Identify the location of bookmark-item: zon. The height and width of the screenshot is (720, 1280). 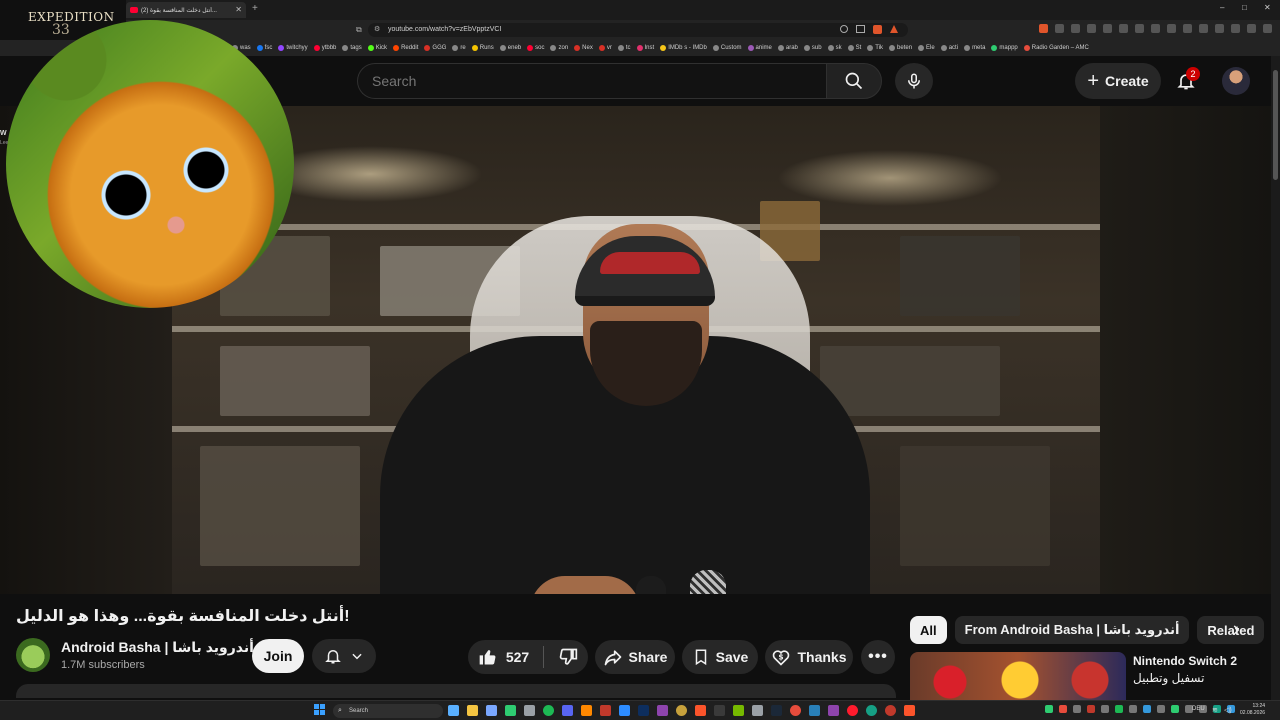
(559, 48).